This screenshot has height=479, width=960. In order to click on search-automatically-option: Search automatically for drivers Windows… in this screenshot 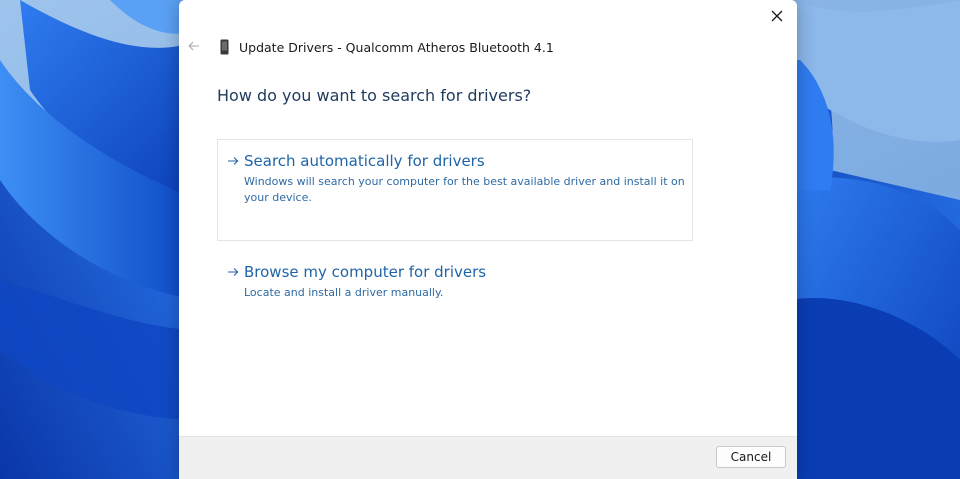, I will do `click(455, 190)`.